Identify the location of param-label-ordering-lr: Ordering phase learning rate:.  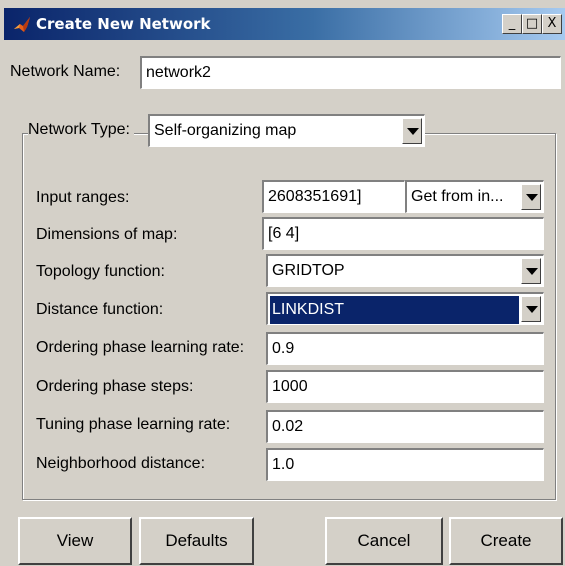
(140, 347).